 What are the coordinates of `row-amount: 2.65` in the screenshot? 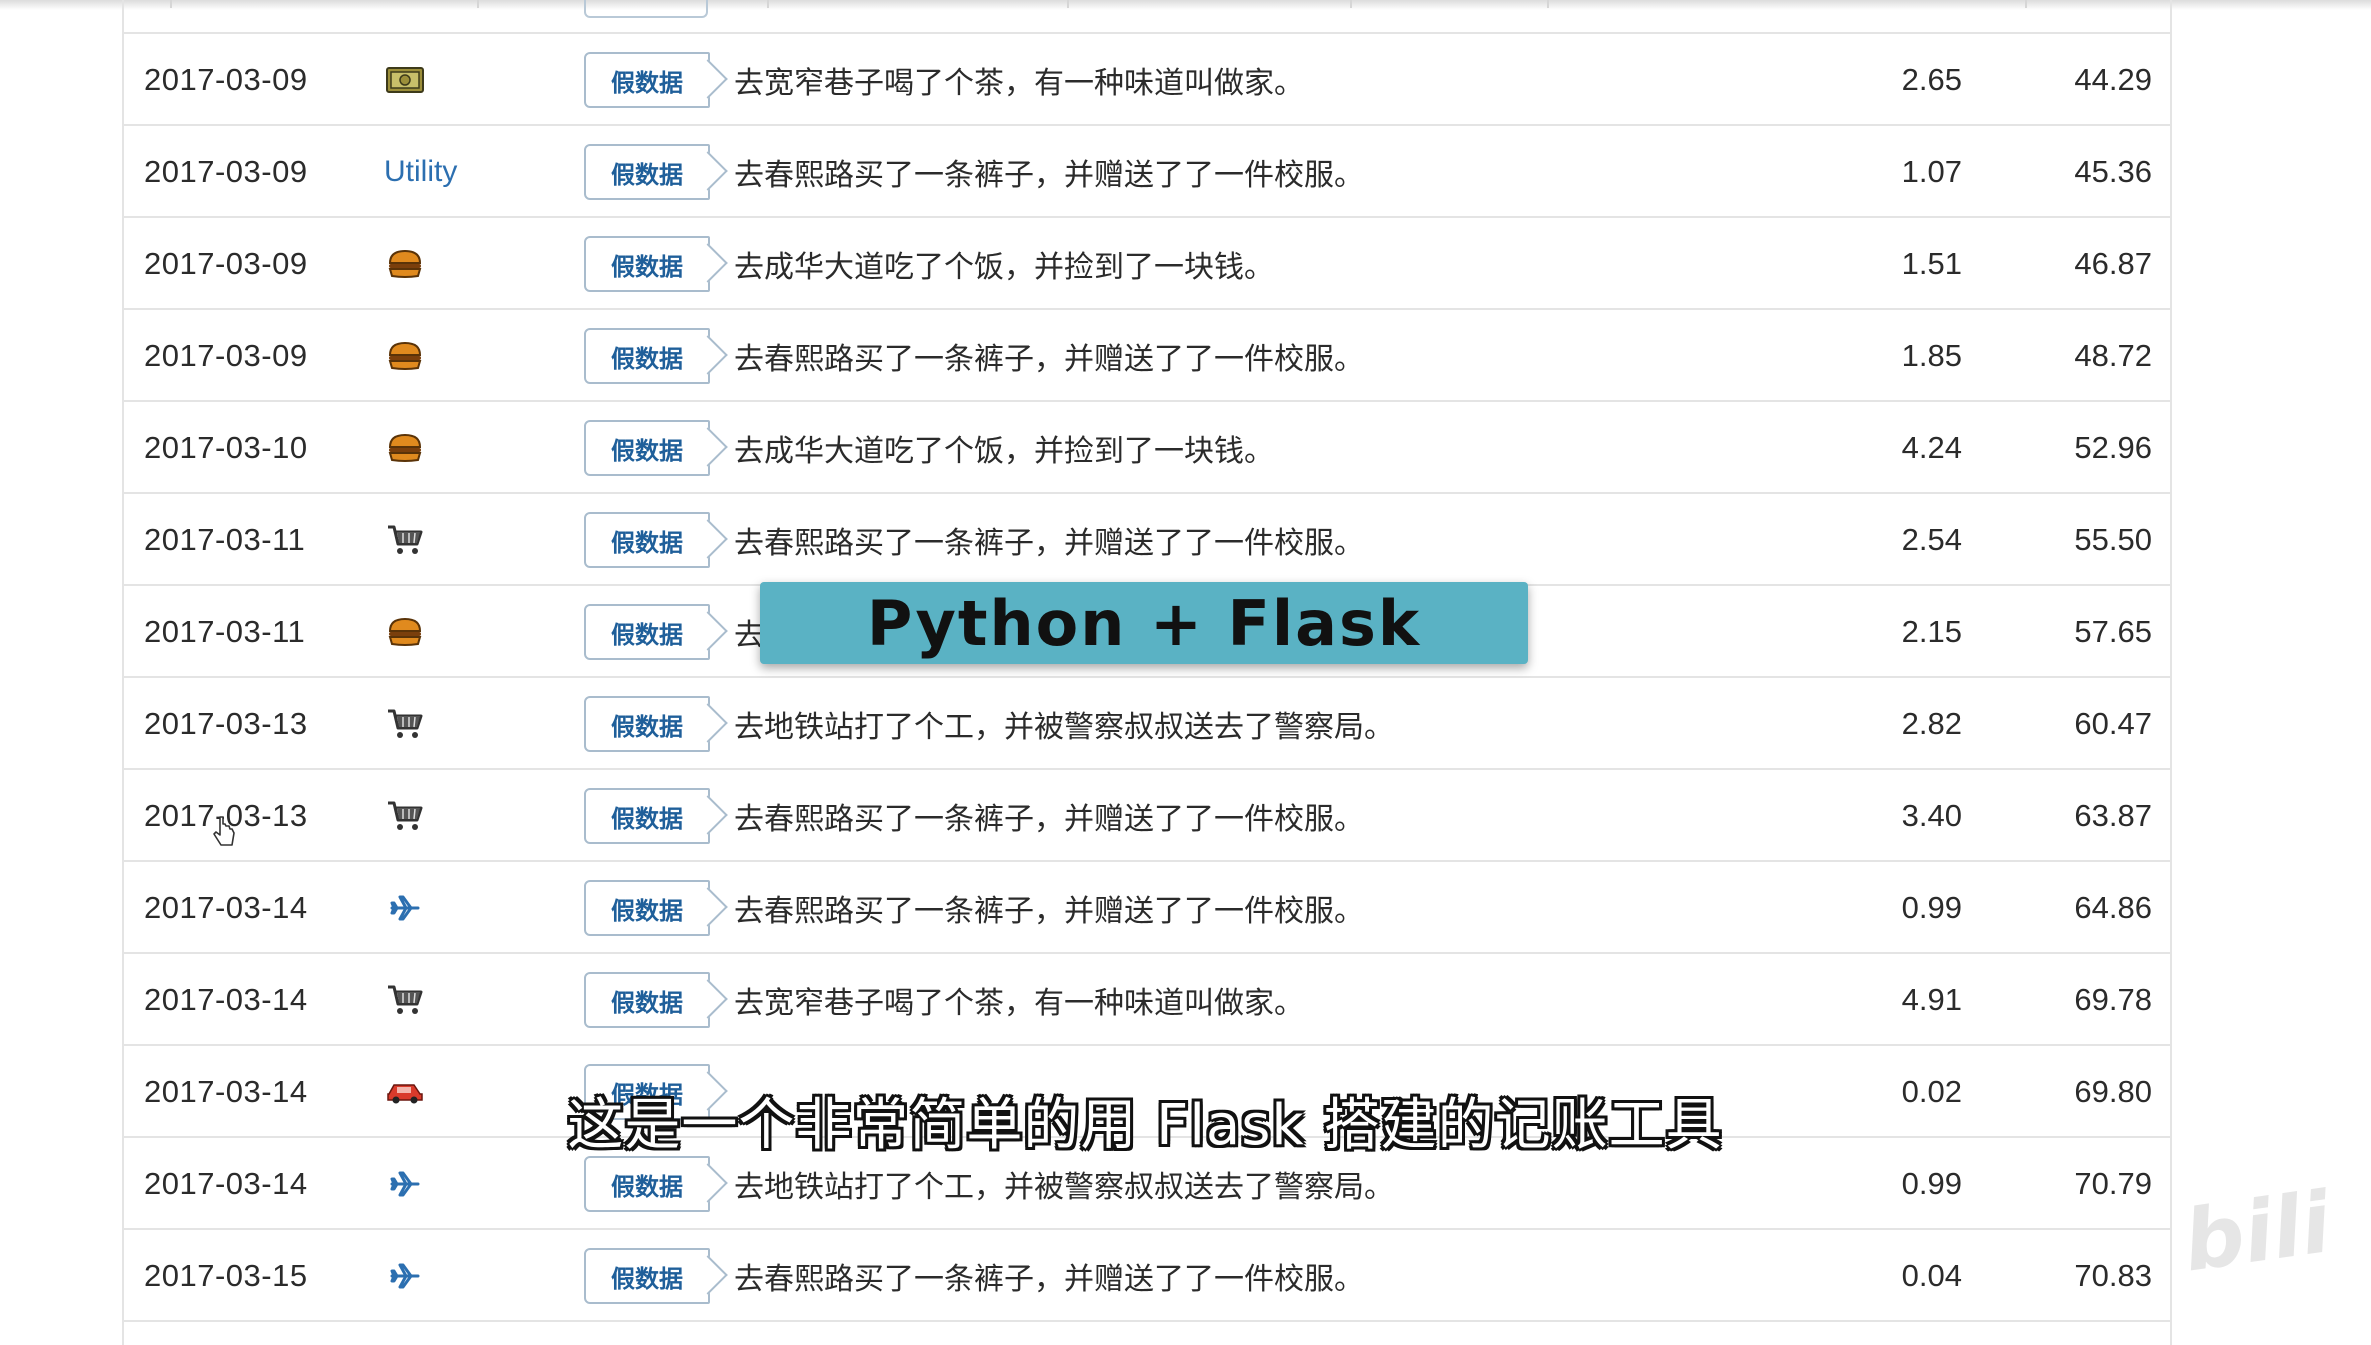 It's located at (1931, 79).